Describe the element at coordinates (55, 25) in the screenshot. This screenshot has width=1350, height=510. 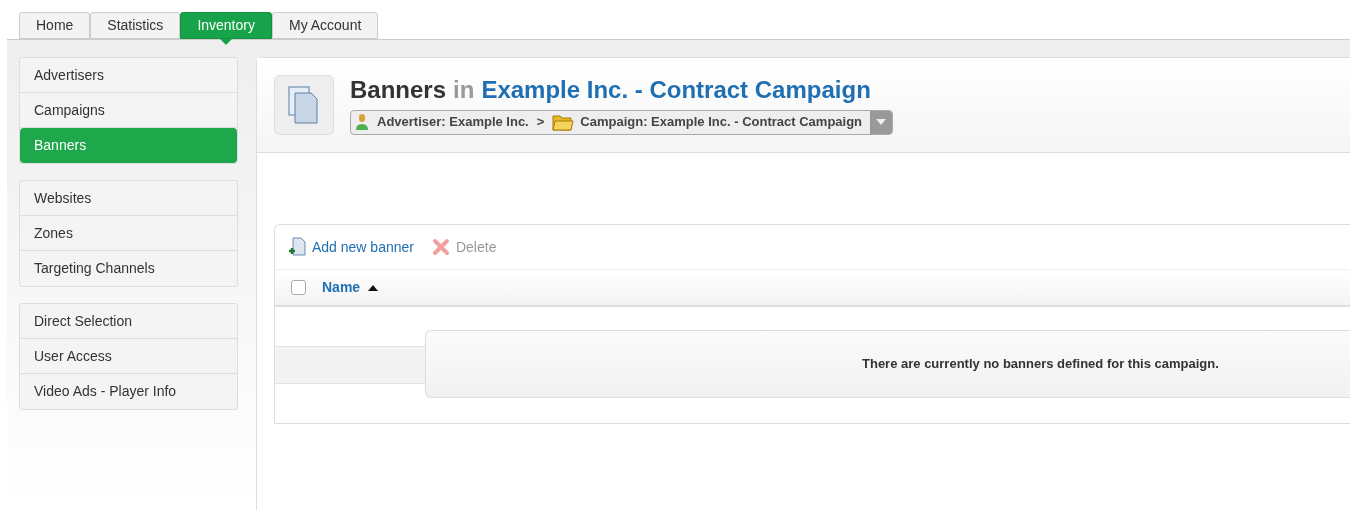
I see `nav-tab: Home` at that location.